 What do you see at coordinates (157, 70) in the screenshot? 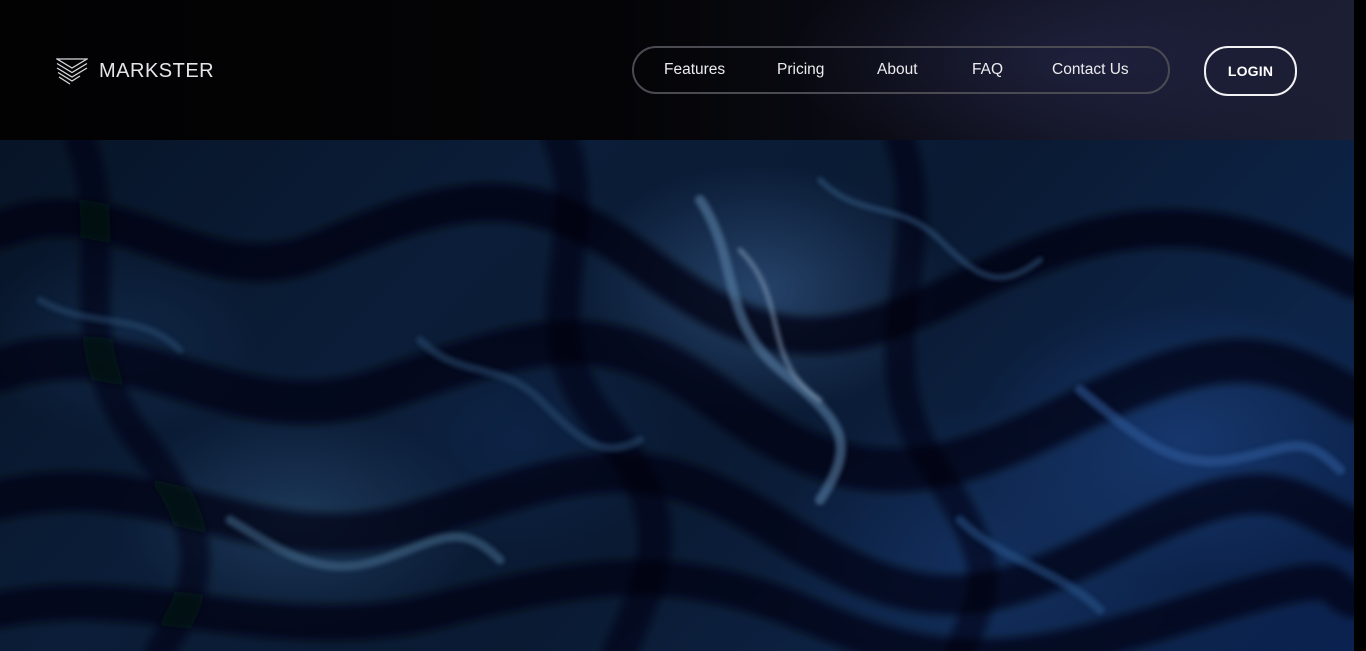
I see `brand-name: MARKSTER` at bounding box center [157, 70].